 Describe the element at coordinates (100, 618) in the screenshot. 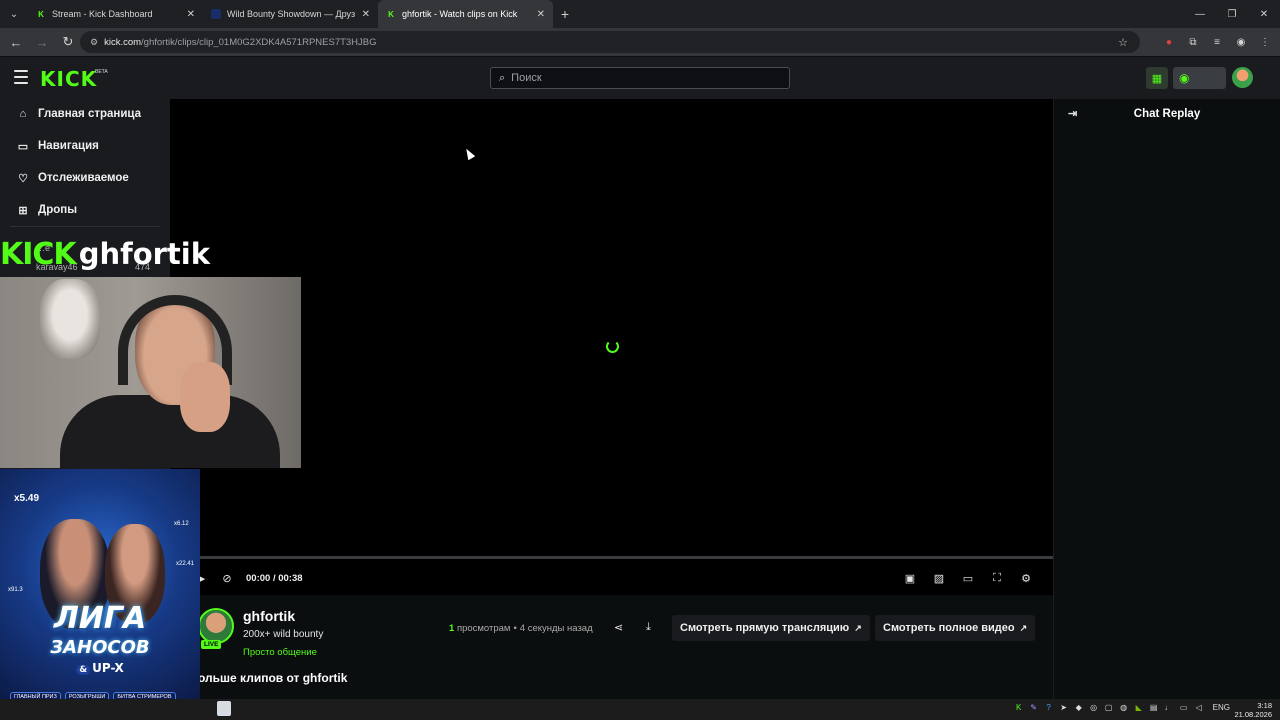

I see `promo-title: ЛИГА` at that location.